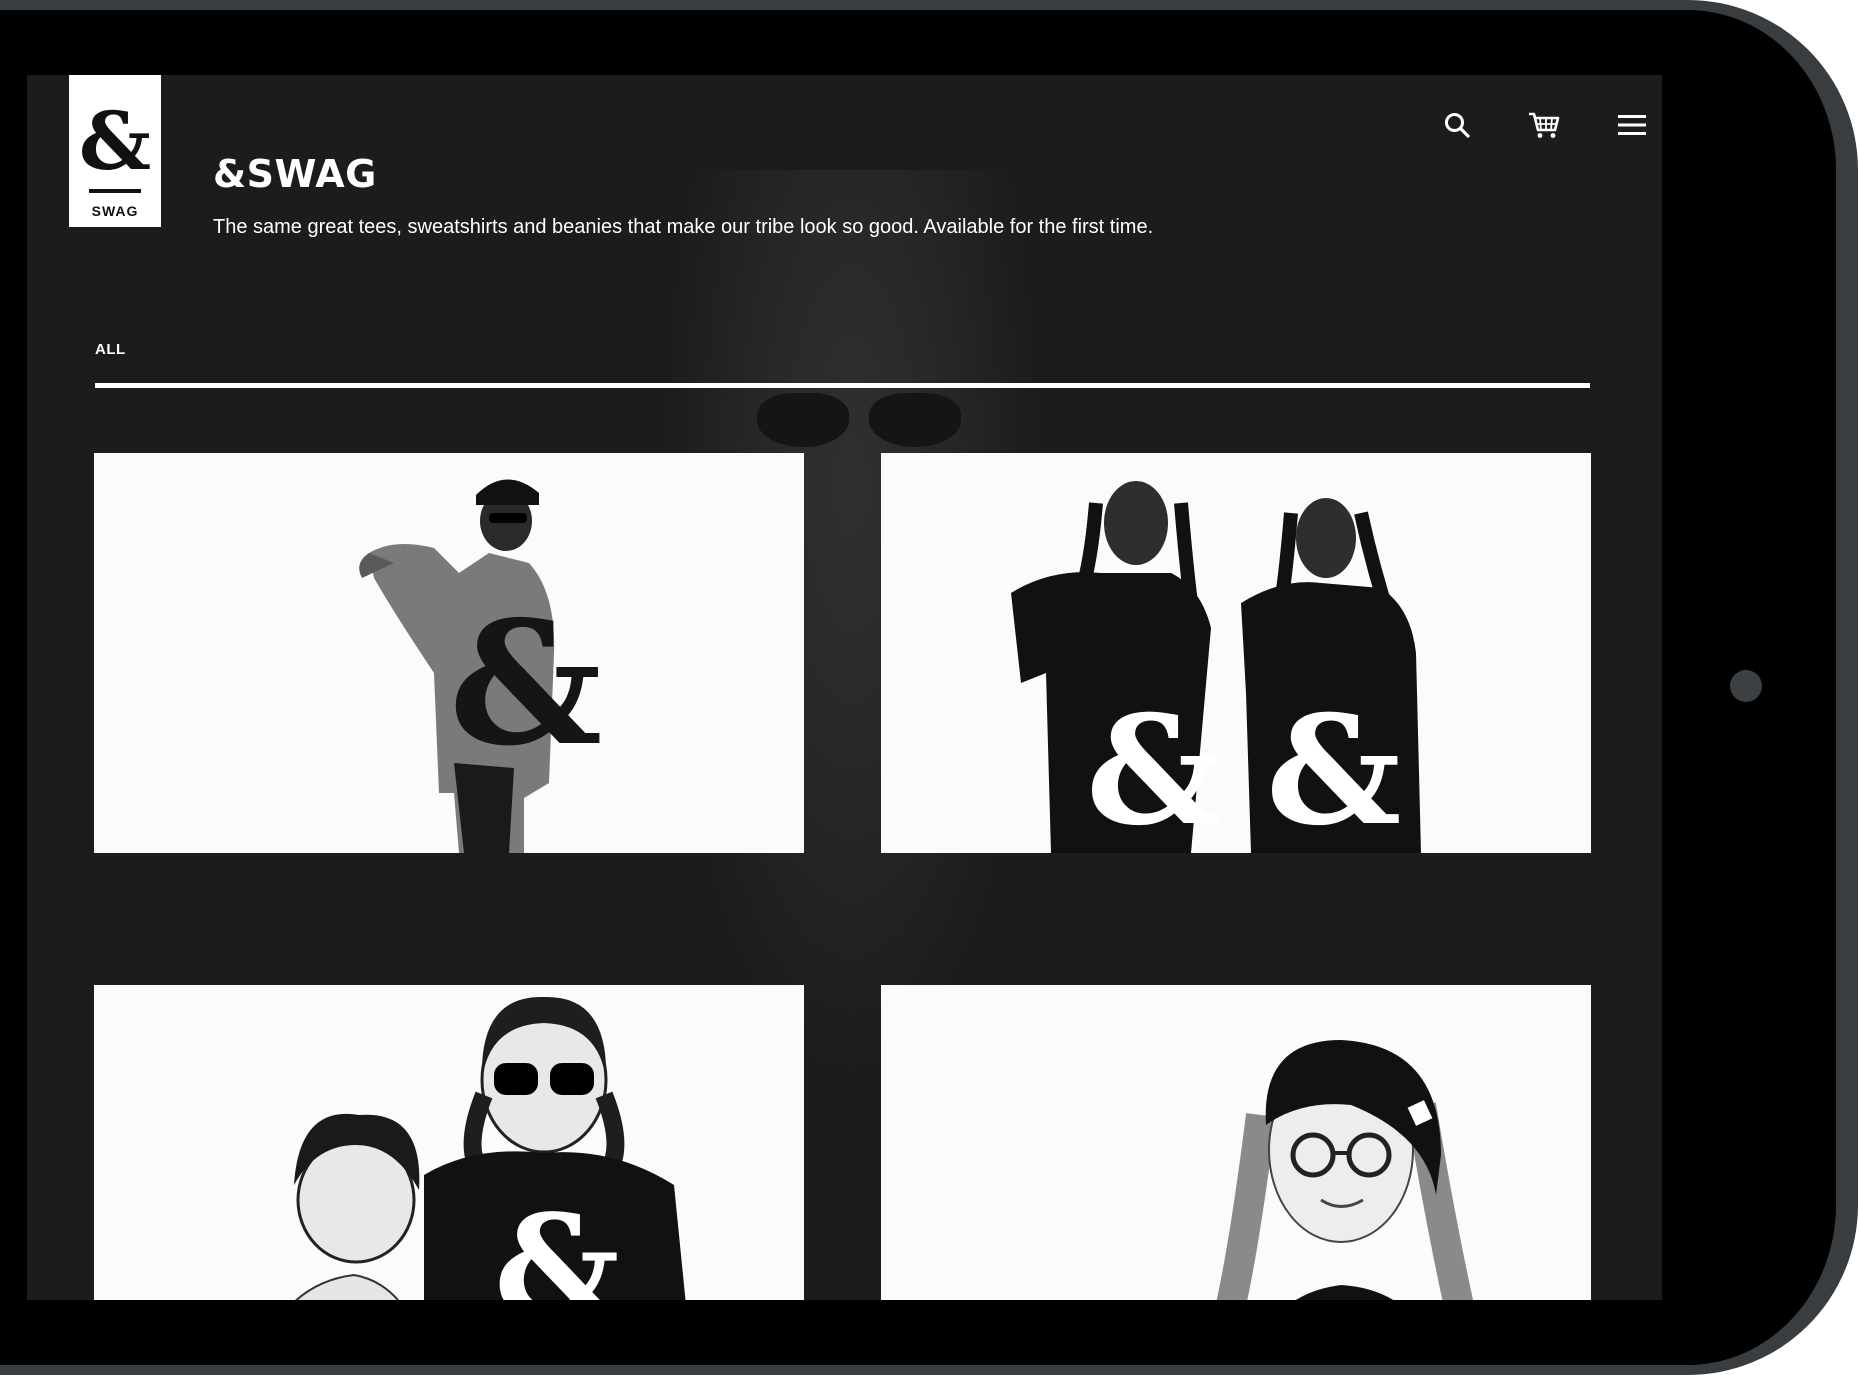  I want to click on logo-ampersand: &, so click(115, 141).